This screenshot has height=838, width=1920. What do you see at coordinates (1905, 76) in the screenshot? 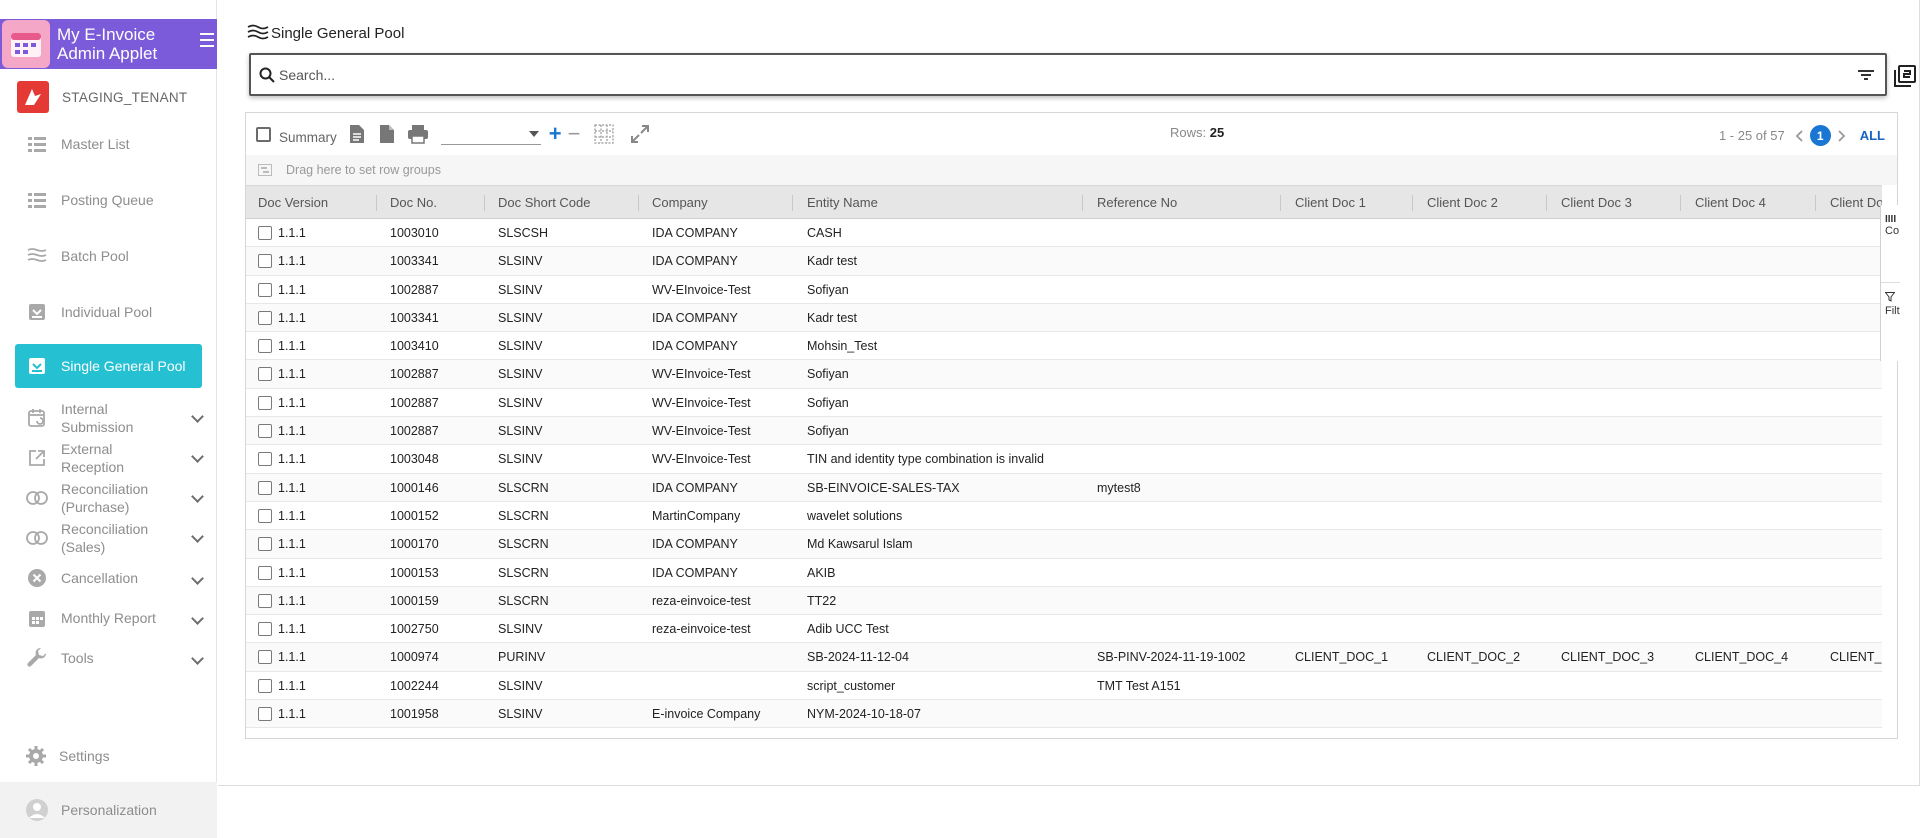
I see `layers-icon` at bounding box center [1905, 76].